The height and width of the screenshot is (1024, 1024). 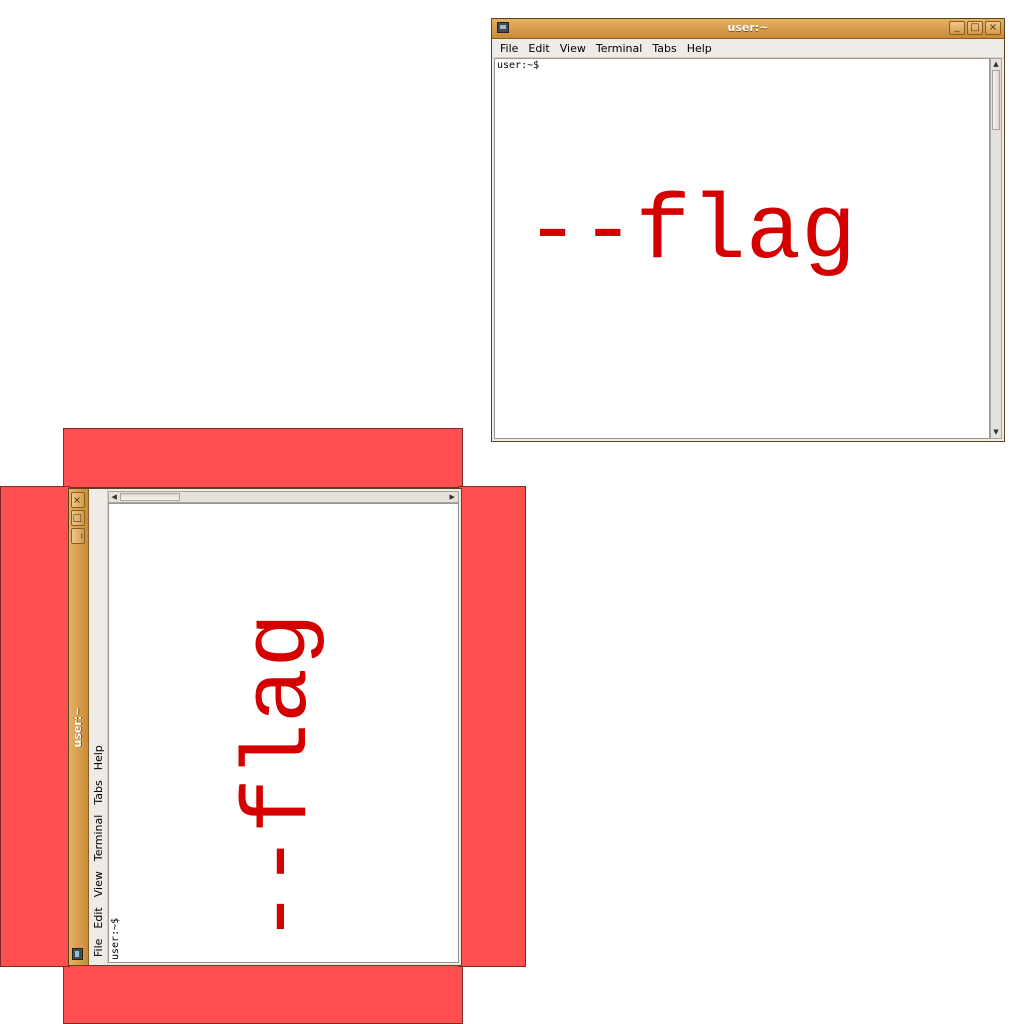 What do you see at coordinates (283, 497) in the screenshot?
I see `rotated-scrollbar: ▲ ▼` at bounding box center [283, 497].